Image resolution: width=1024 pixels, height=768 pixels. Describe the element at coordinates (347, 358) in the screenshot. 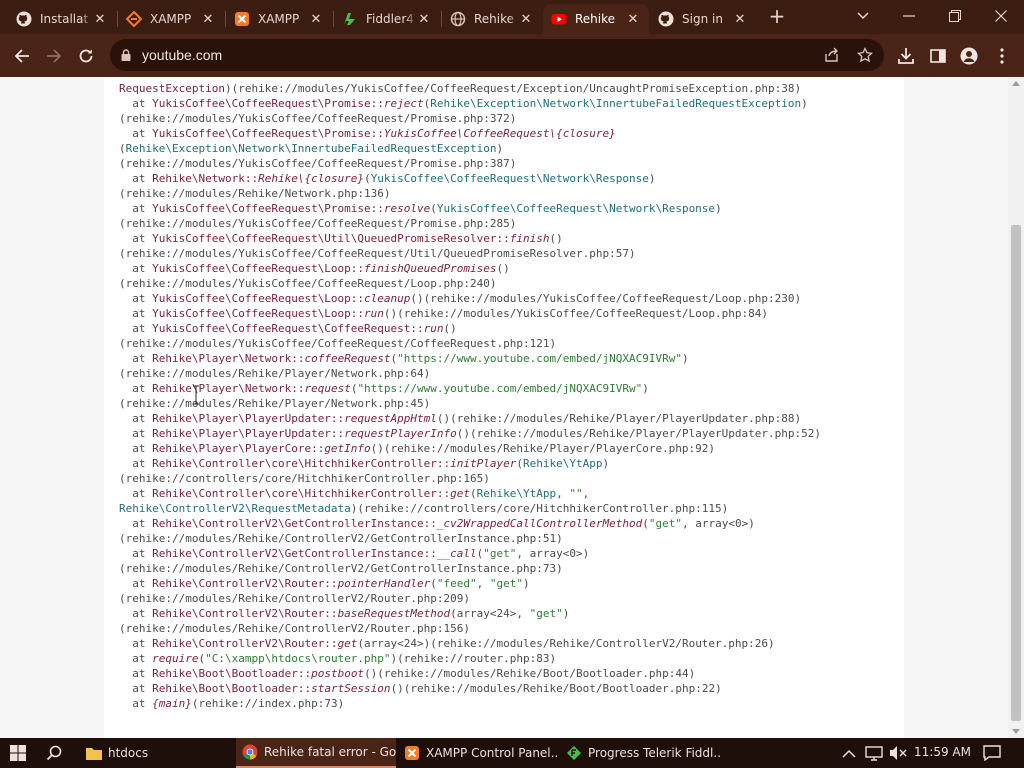

I see `trace-segment: coffeeRequest` at that location.